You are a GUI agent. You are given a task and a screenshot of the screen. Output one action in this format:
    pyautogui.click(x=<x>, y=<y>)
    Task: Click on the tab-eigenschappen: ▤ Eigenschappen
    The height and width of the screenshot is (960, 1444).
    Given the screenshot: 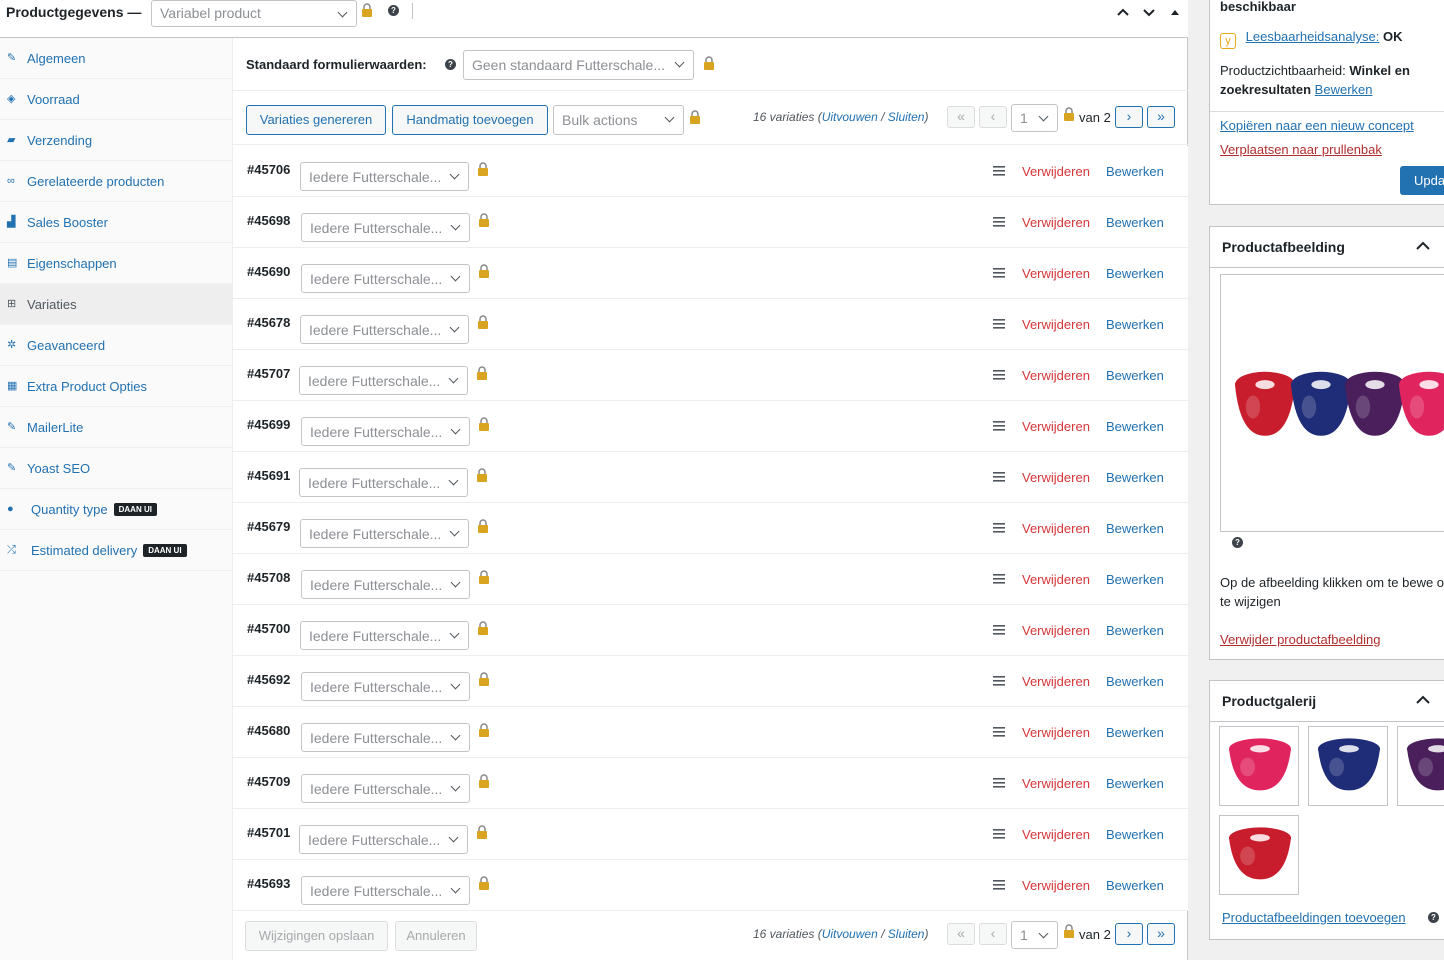 What is the action you would take?
    pyautogui.click(x=116, y=263)
    